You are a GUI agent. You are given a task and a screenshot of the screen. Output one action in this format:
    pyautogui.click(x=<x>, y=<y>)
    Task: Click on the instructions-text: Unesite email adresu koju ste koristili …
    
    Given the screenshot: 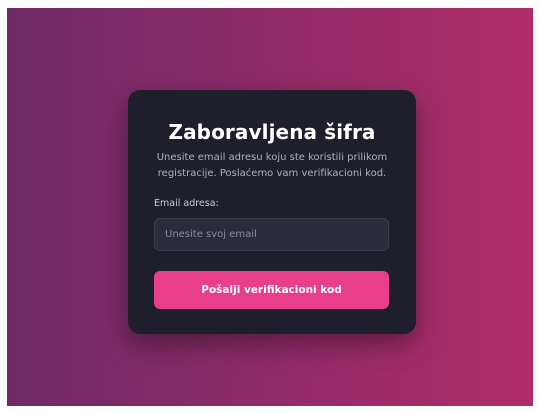 What is the action you would take?
    pyautogui.click(x=272, y=165)
    